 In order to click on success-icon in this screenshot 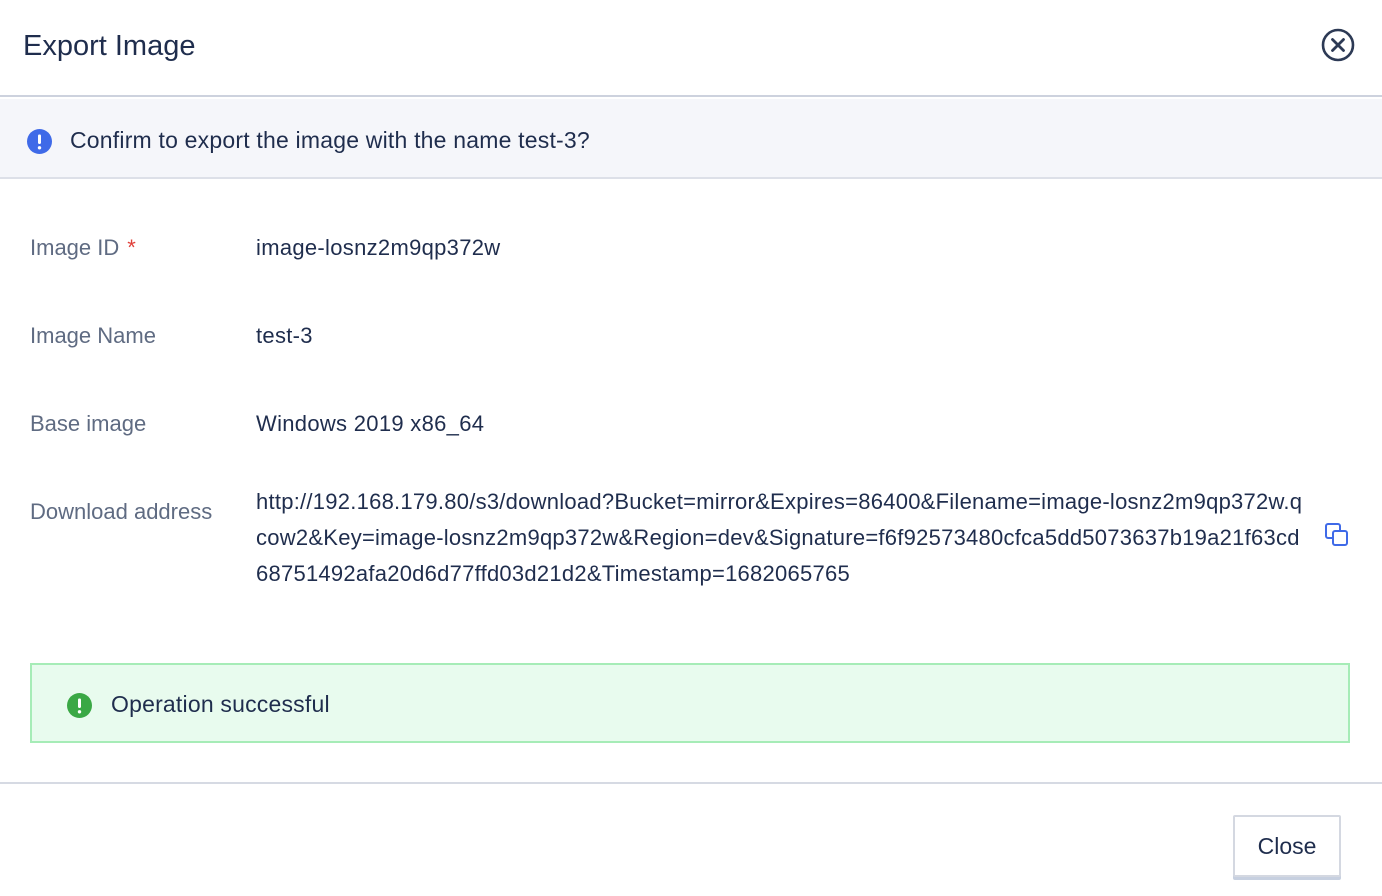, I will do `click(79, 705)`.